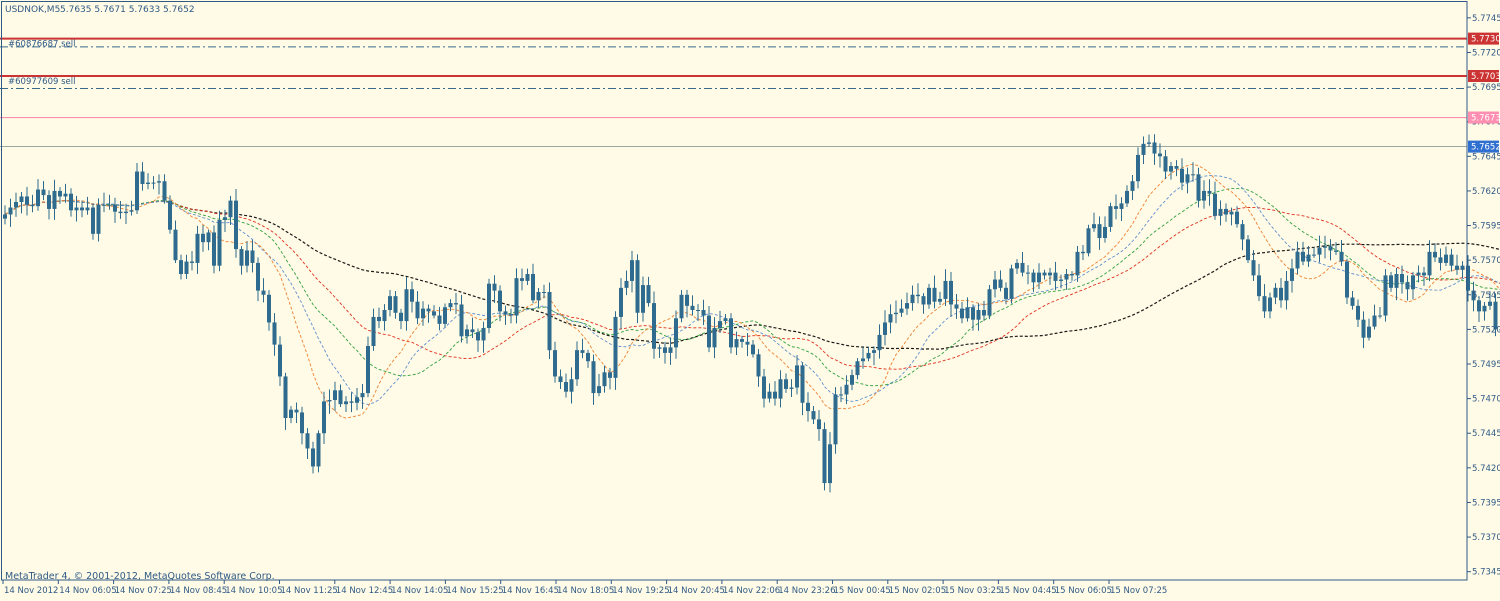 This screenshot has width=1500, height=601. Describe the element at coordinates (1486, 192) in the screenshot. I see `price-tick-label: 5.7620` at that location.